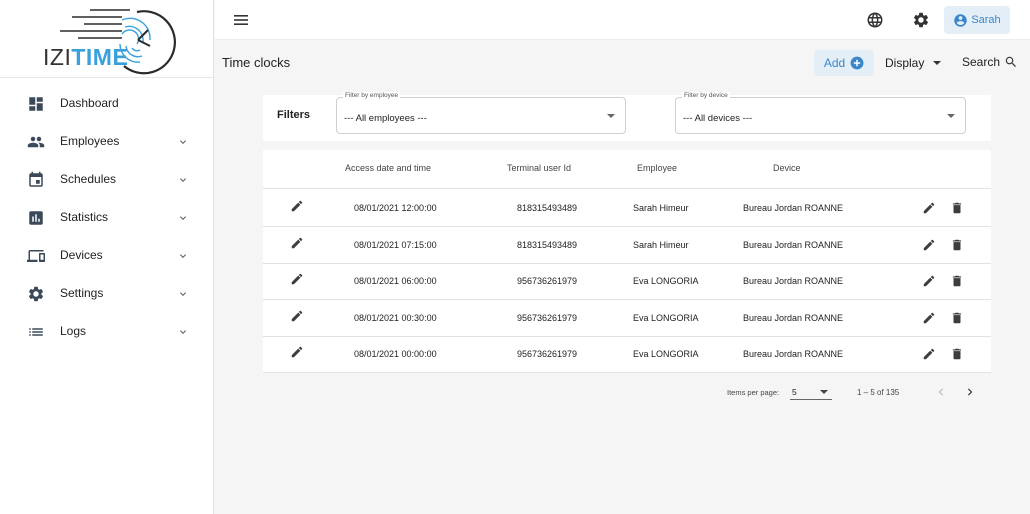 The width and height of the screenshot is (1030, 514). What do you see at coordinates (294, 115) in the screenshot?
I see `filters-label: Filters` at bounding box center [294, 115].